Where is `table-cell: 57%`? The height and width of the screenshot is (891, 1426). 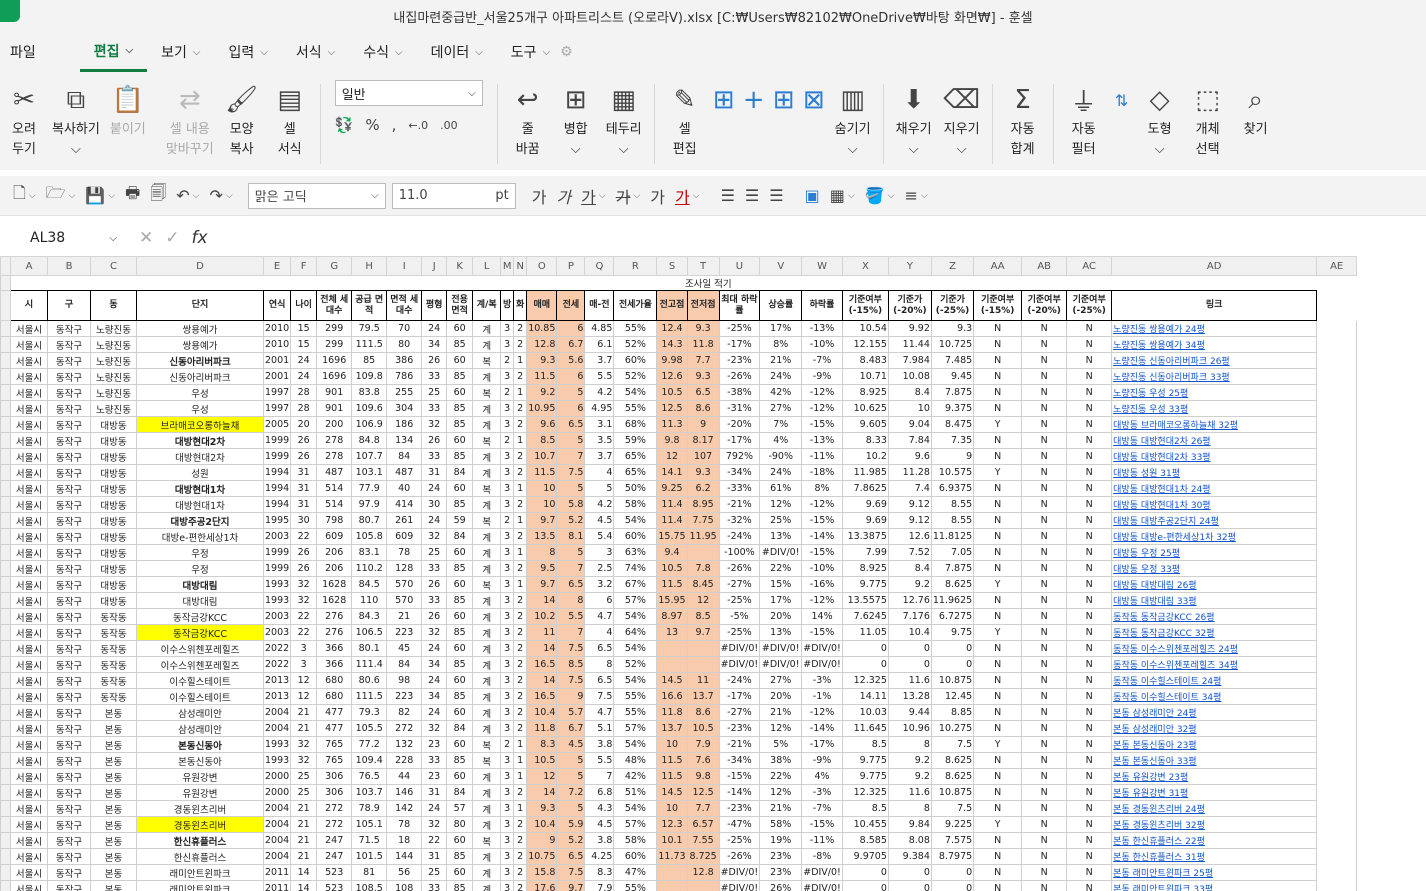
table-cell: 57% is located at coordinates (635, 600).